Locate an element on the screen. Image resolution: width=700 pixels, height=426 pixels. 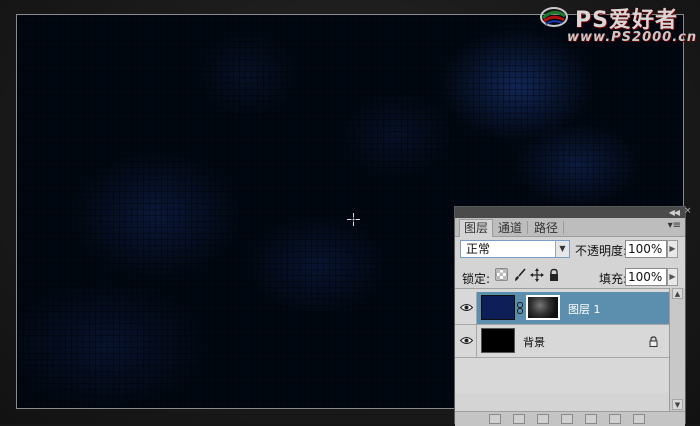
lock-label: 锁定: is located at coordinates (476, 279).